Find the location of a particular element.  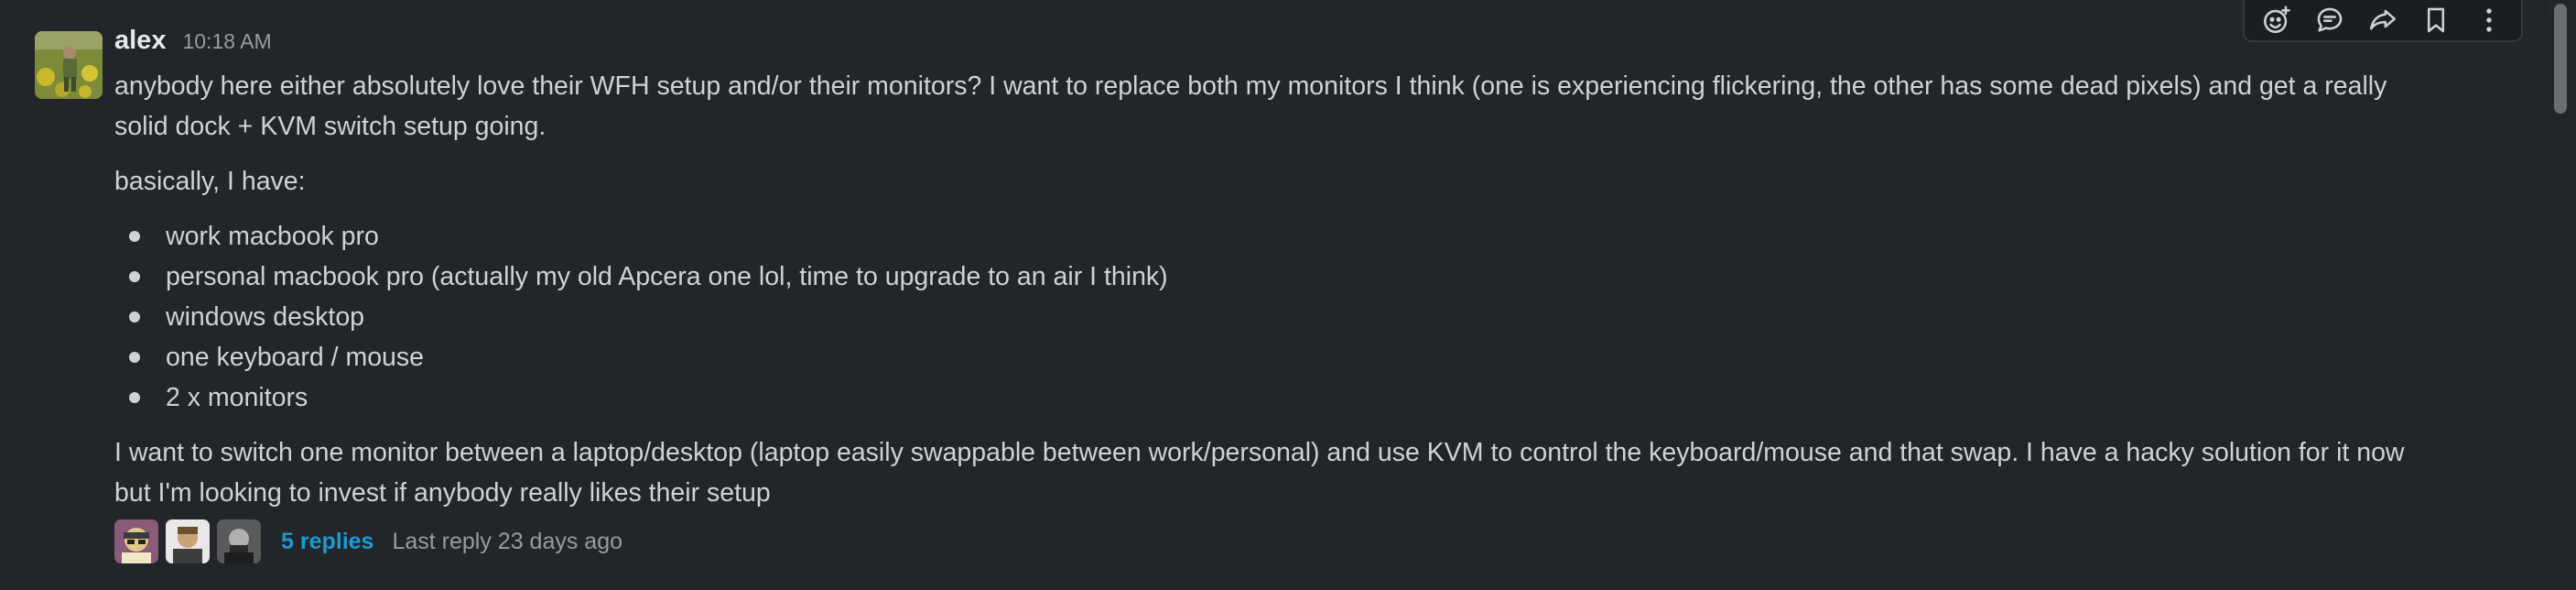

message-text-line: solid dock + KVM switch setup going. is located at coordinates (331, 126).